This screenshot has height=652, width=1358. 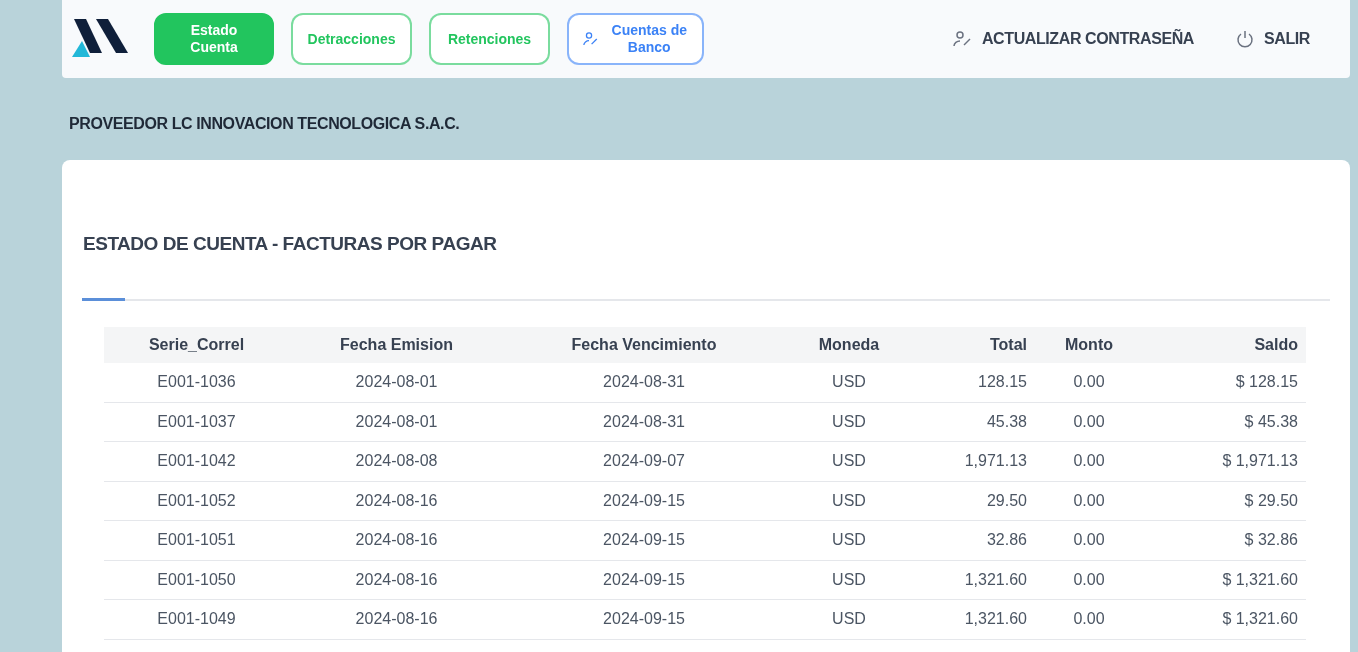 I want to click on nav-tab: Estado Cuenta, so click(x=214, y=39).